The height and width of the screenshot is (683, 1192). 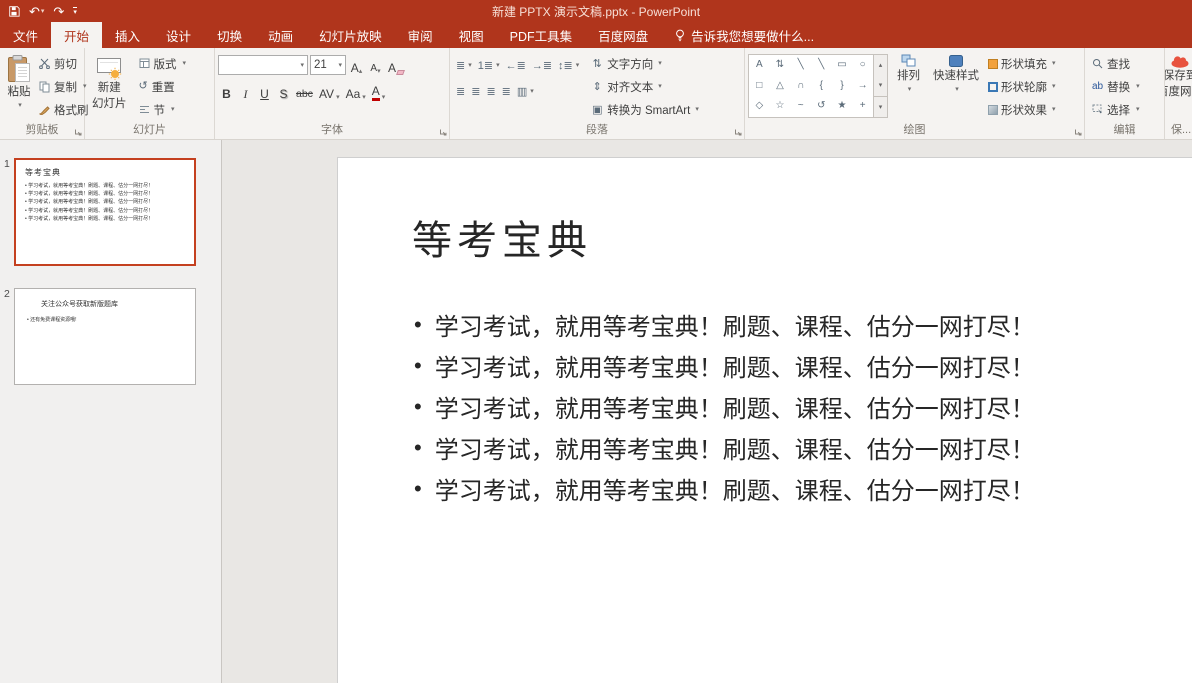 What do you see at coordinates (821, 106) in the screenshot?
I see `shape-circular-arrow: ↺` at bounding box center [821, 106].